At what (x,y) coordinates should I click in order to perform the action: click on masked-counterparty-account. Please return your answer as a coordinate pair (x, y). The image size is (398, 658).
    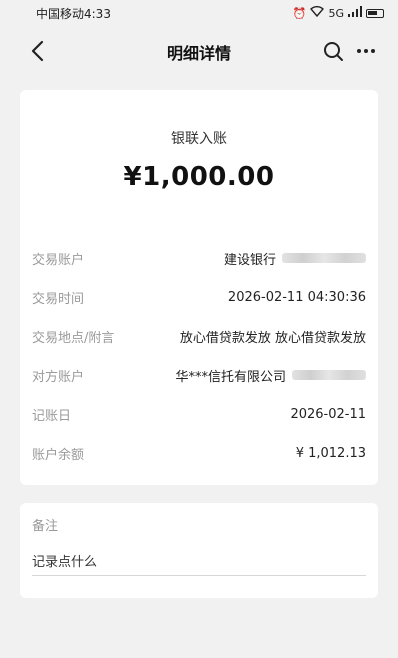
    Looking at the image, I should click on (329, 375).